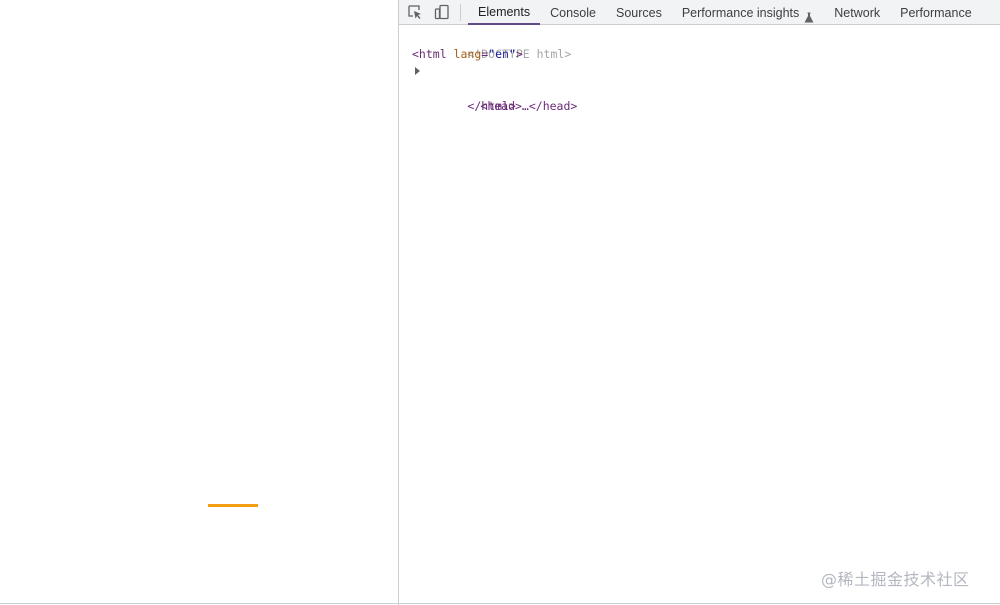 The width and height of the screenshot is (1000, 605). Describe the element at coordinates (519, 53) in the screenshot. I see `html-tag-open-end: >` at that location.